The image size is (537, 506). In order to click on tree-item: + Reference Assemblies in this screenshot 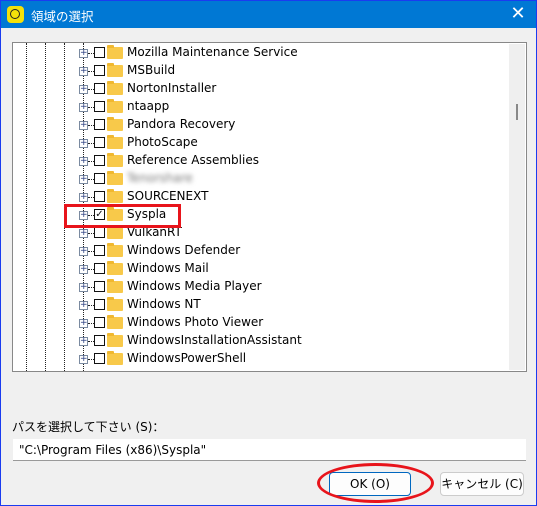, I will do `click(258, 161)`.